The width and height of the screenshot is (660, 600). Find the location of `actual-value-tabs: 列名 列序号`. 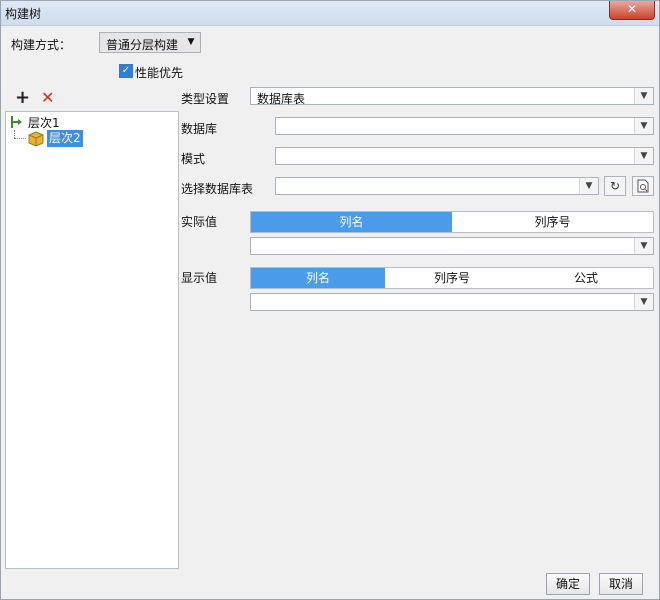

actual-value-tabs: 列名 列序号 is located at coordinates (452, 222).